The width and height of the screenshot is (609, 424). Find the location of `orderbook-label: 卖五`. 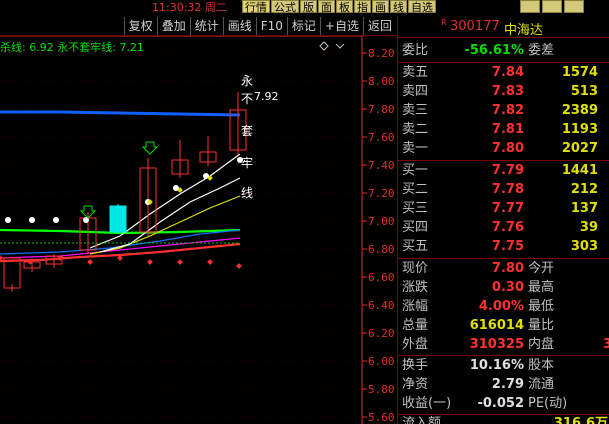

orderbook-label: 卖五 is located at coordinates (415, 72).